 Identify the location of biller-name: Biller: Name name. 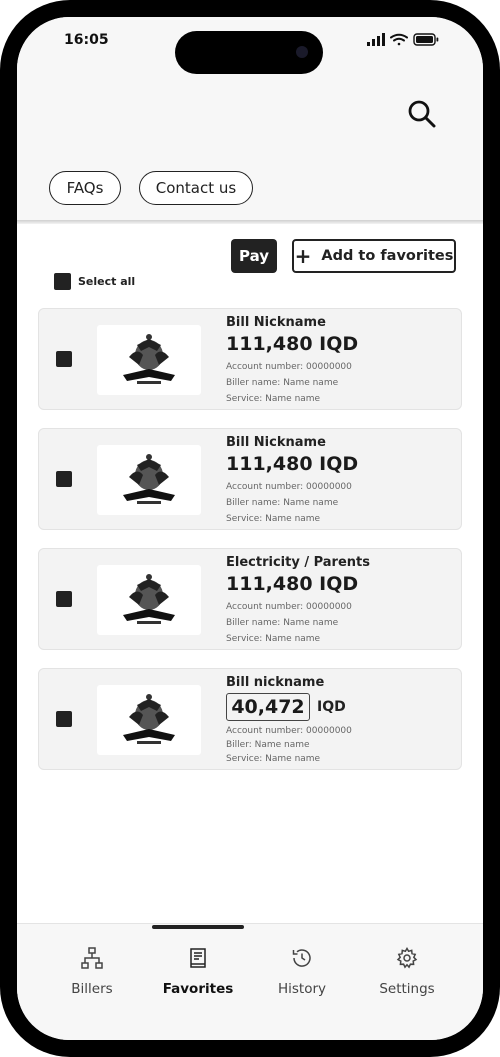
(268, 745).